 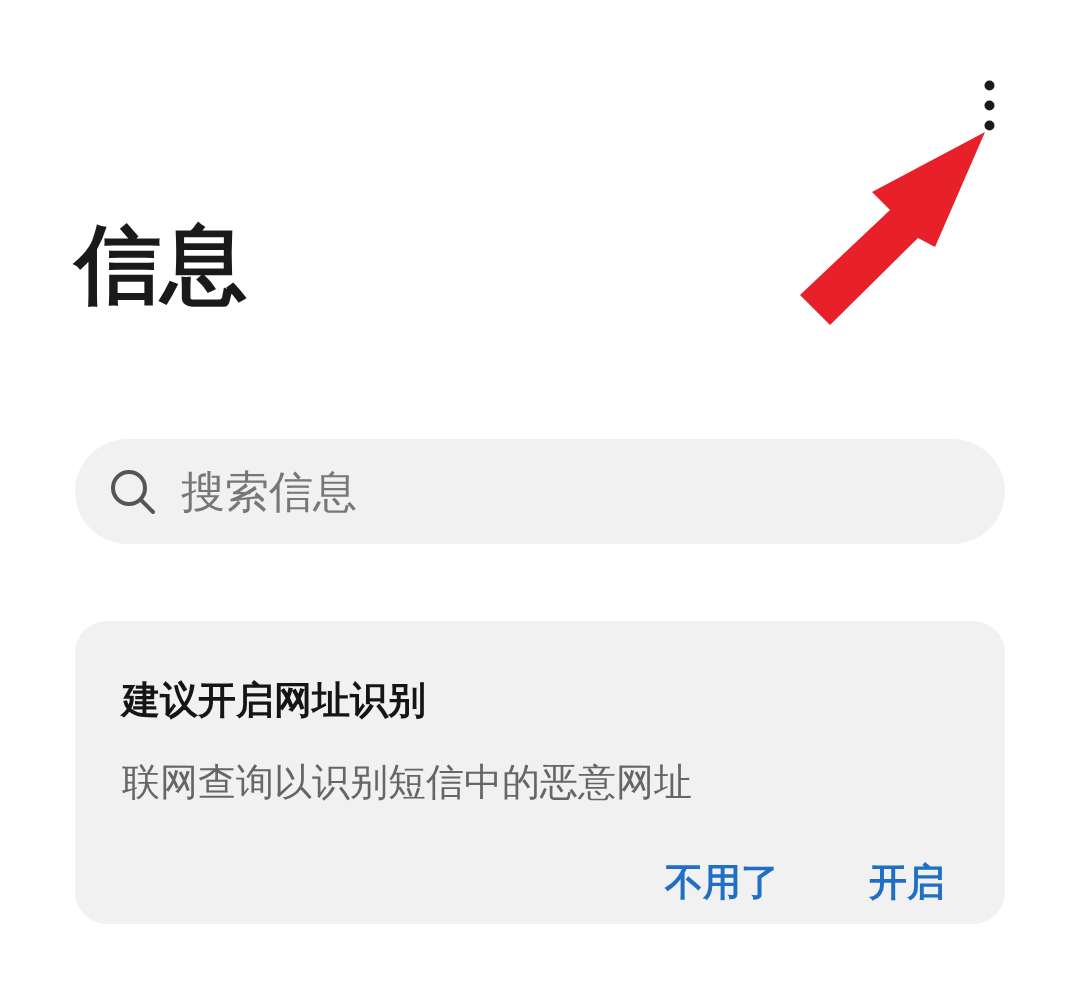 I want to click on action-button: 开启, so click(x=907, y=882).